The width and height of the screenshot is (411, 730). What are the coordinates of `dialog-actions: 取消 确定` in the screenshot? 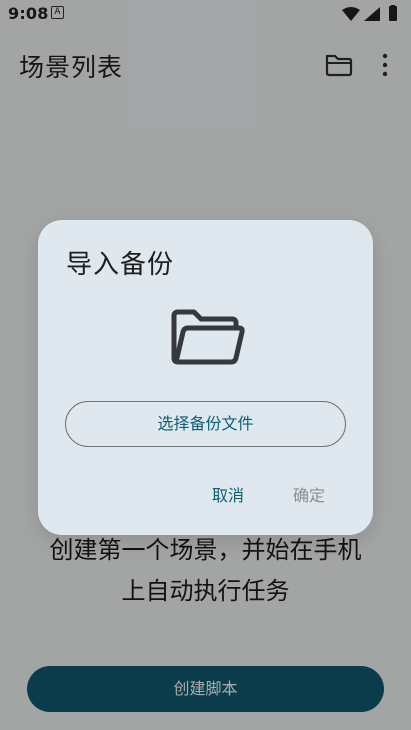 It's located at (205, 496).